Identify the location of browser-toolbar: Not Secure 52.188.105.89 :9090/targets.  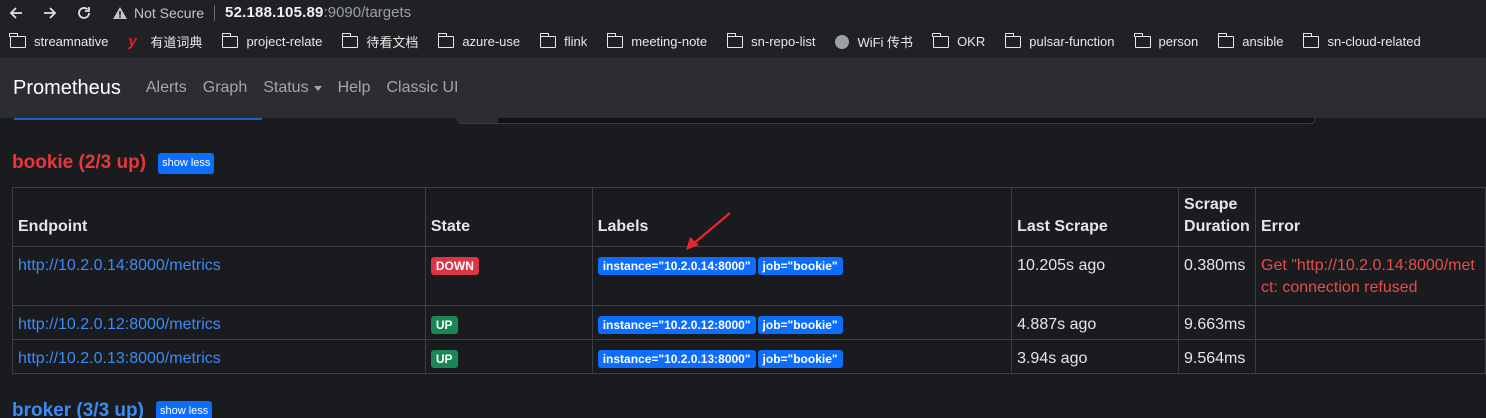
(743, 12).